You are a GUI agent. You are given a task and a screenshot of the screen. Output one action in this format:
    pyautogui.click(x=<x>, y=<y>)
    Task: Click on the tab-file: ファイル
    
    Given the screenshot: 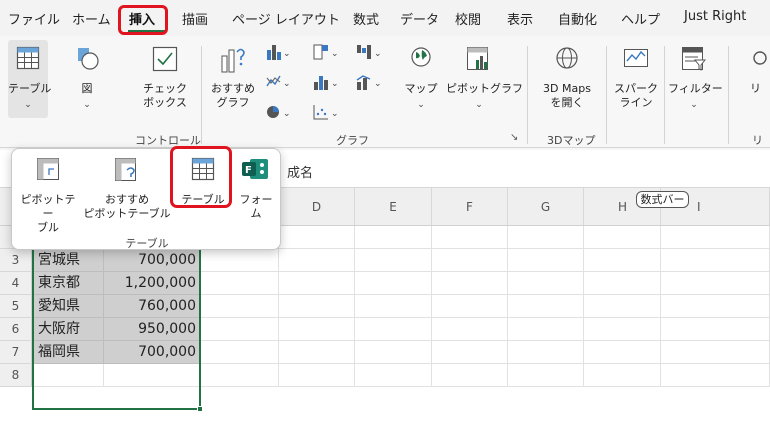 What is the action you would take?
    pyautogui.click(x=34, y=18)
    